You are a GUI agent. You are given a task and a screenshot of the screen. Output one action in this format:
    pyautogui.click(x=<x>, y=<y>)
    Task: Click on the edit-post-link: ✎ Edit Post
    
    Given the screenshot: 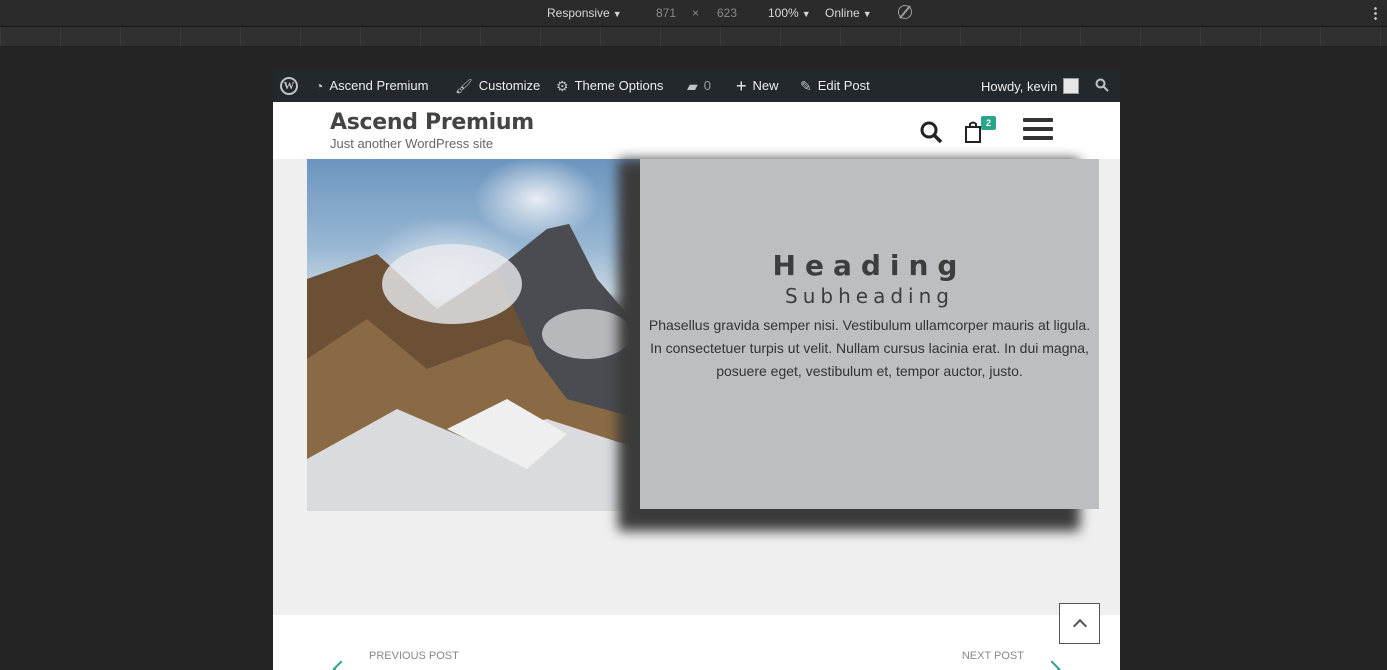 What is the action you would take?
    pyautogui.click(x=835, y=85)
    